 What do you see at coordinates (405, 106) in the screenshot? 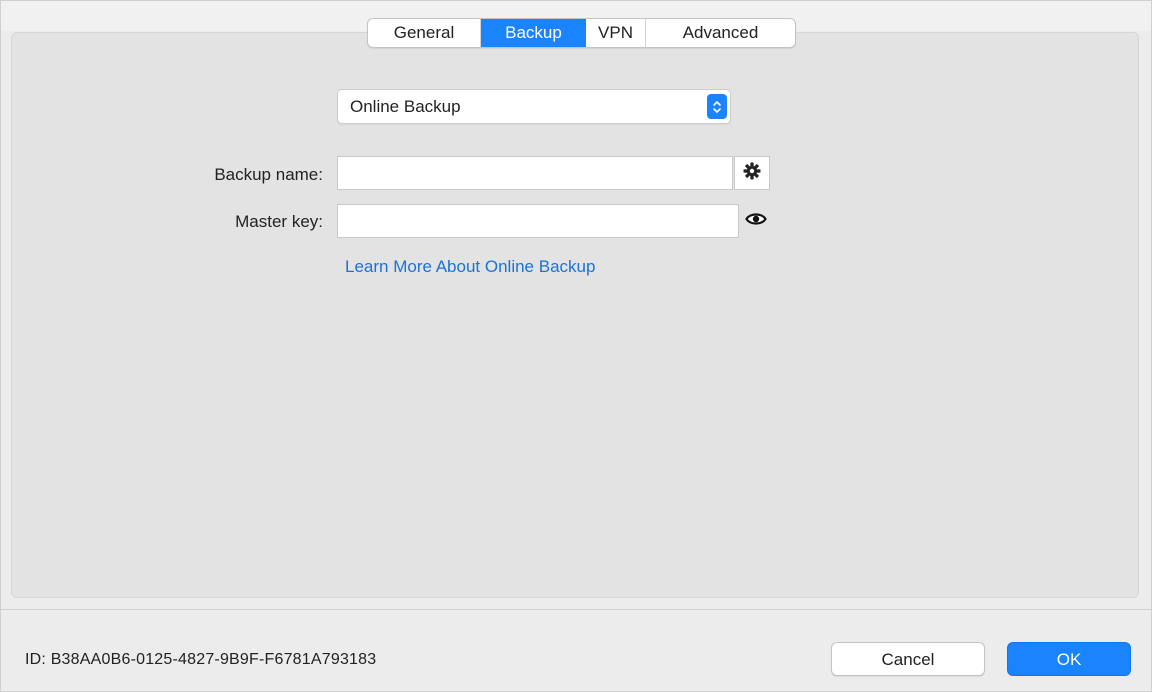
I see `backup-type-value: Online Backup` at bounding box center [405, 106].